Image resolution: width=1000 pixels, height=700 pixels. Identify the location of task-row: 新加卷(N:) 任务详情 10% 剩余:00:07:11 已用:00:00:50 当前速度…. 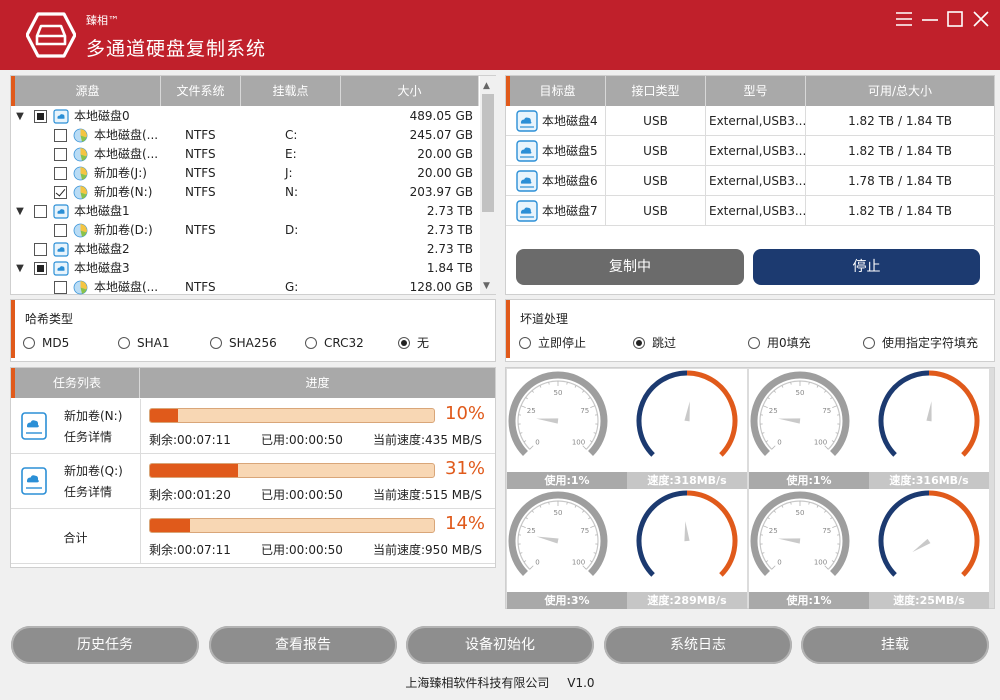
(253, 426).